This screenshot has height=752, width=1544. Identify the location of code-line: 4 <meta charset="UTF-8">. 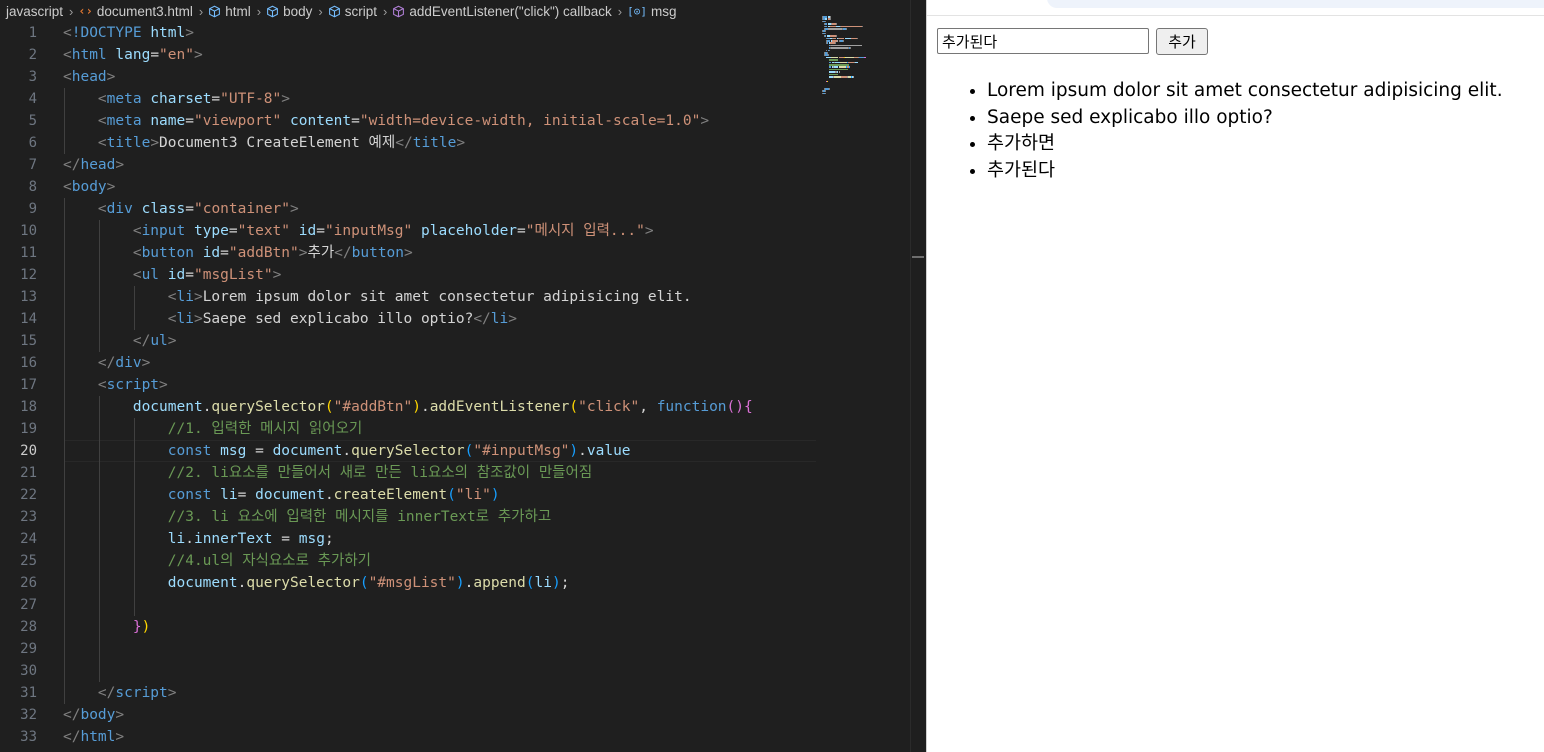
(454, 99).